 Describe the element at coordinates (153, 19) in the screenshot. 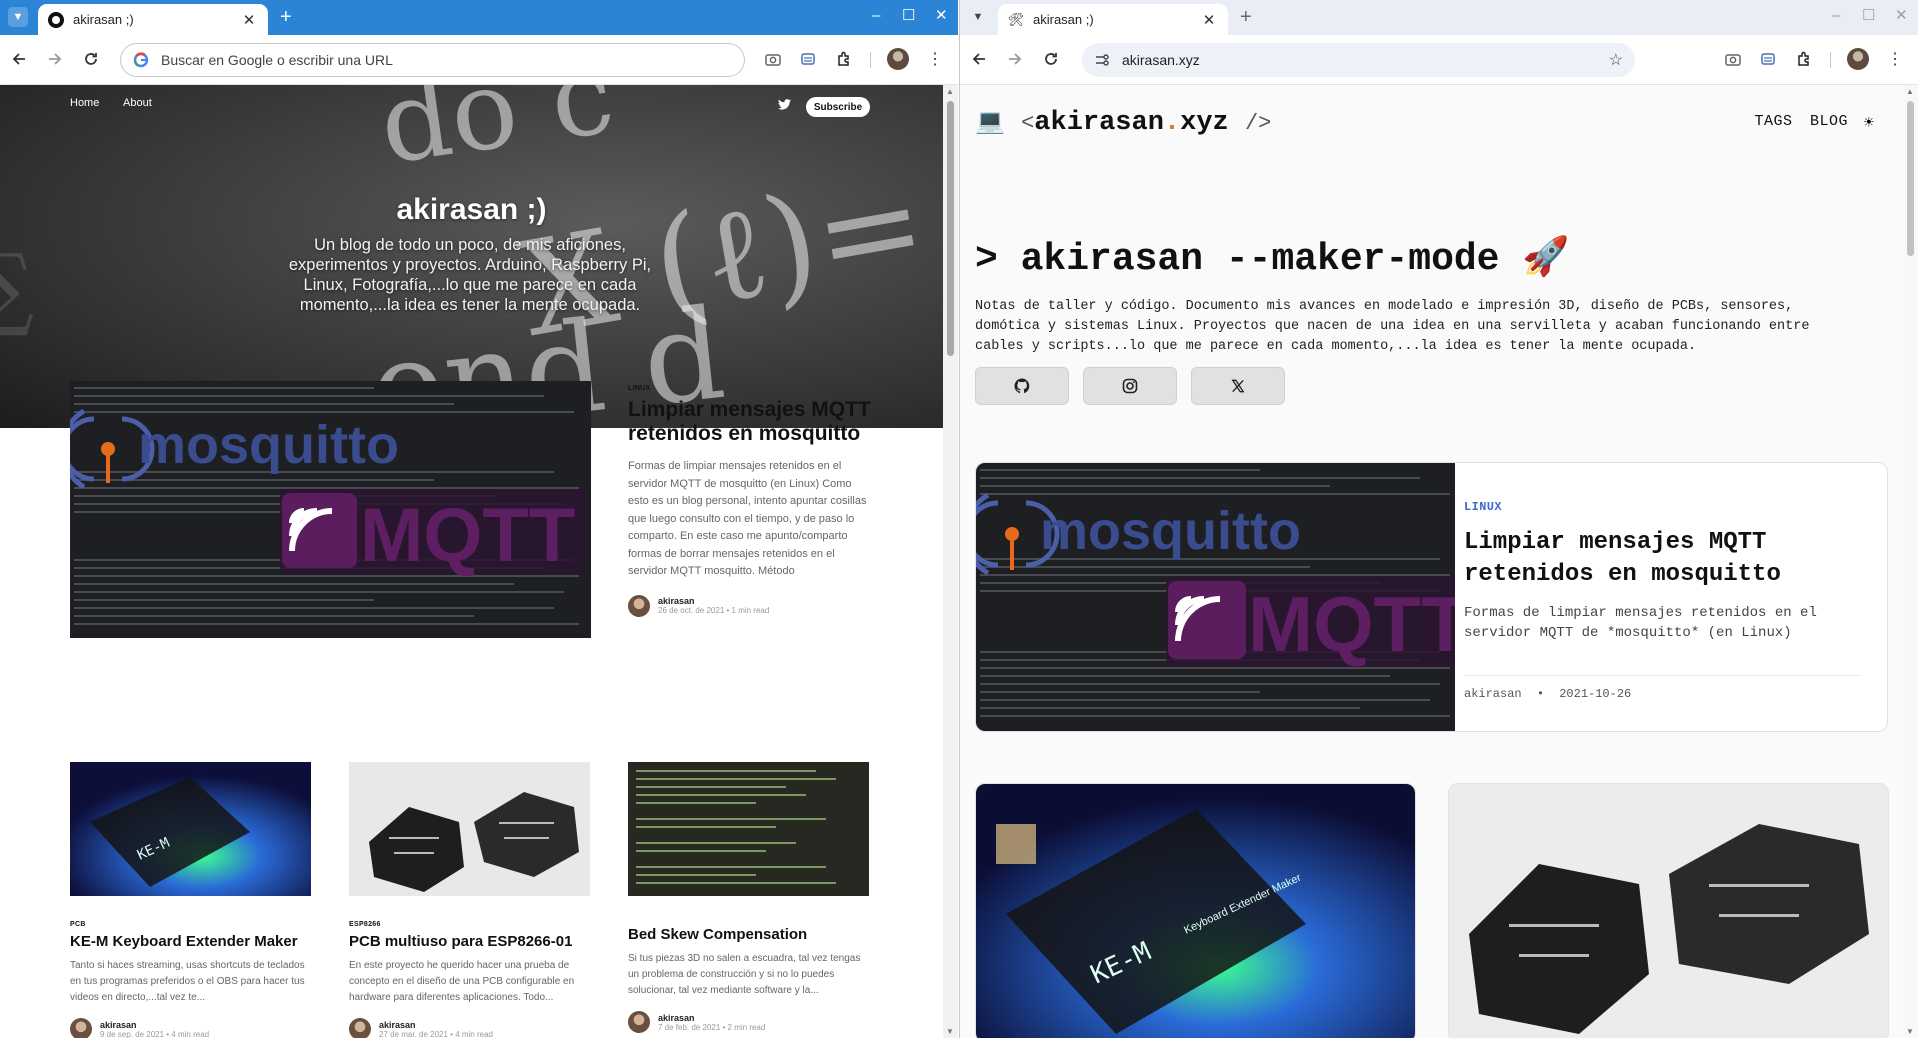

I see `active-tab: akirasan ;) ✕` at that location.